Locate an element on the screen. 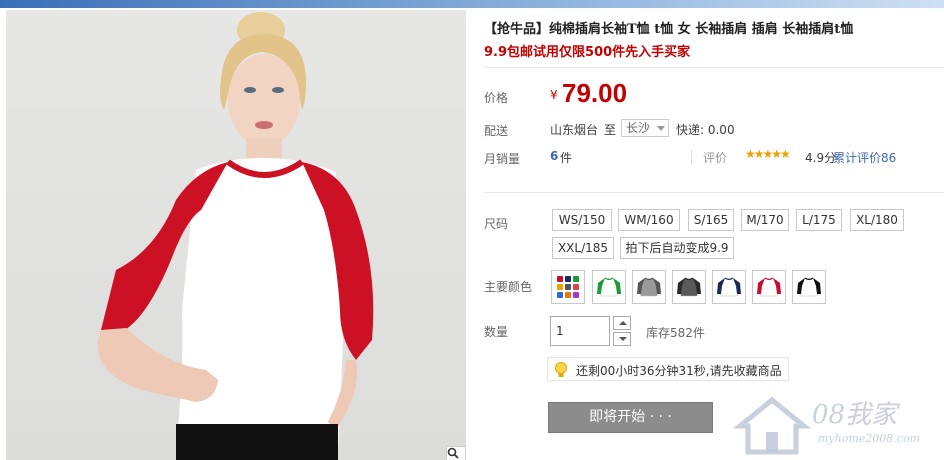  review-count-link: 累计评价86 is located at coordinates (864, 157).